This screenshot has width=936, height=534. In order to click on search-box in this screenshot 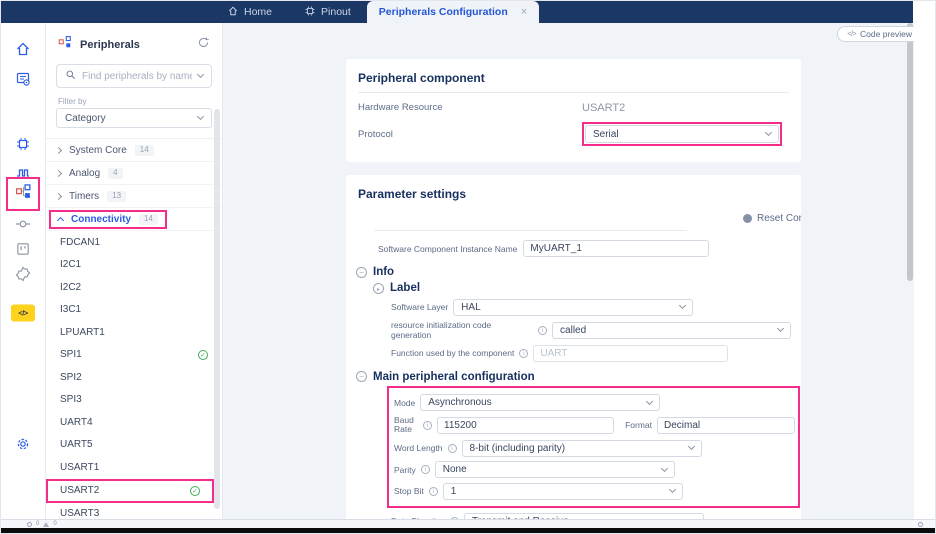, I will do `click(134, 76)`.